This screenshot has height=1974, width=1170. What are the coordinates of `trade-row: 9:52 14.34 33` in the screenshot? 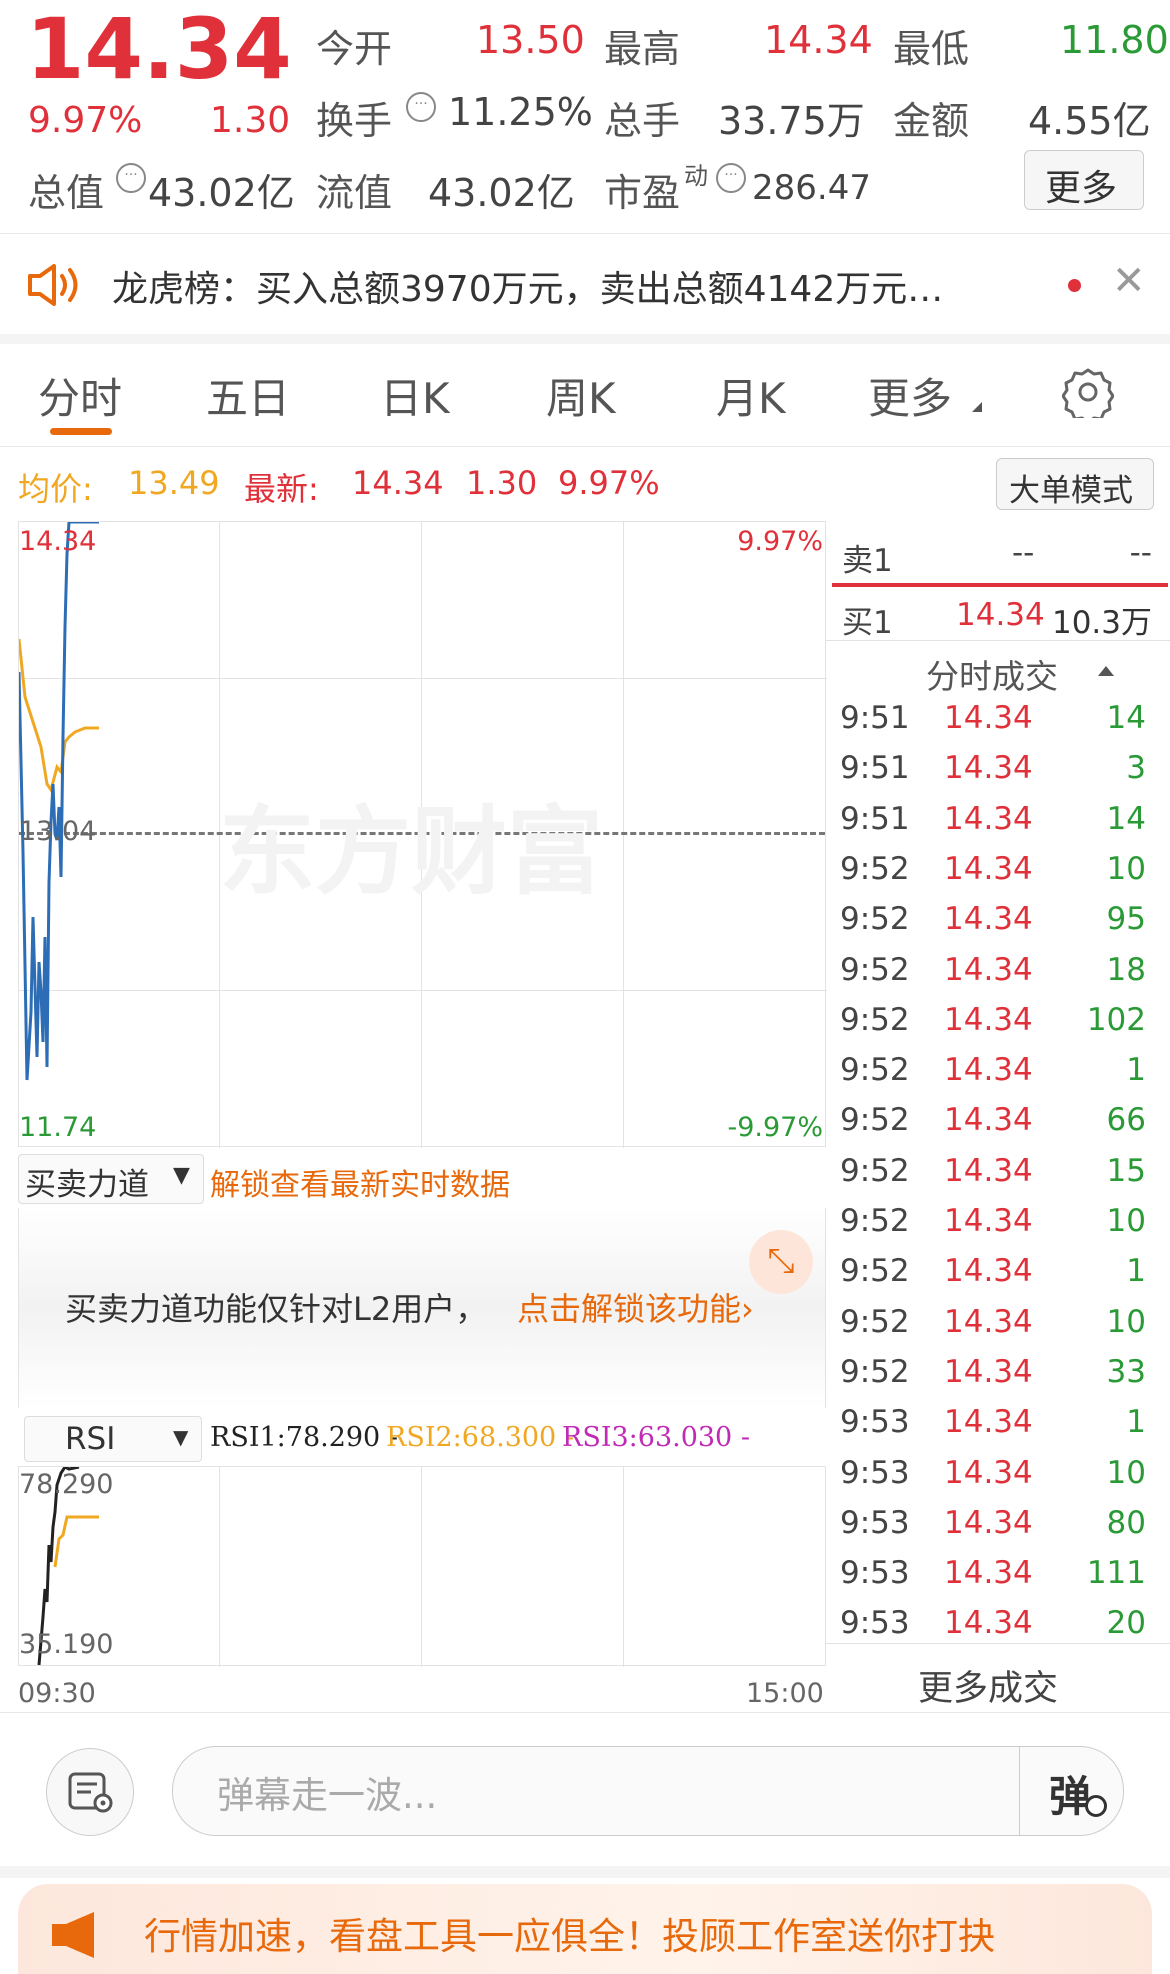 It's located at (995, 1379).